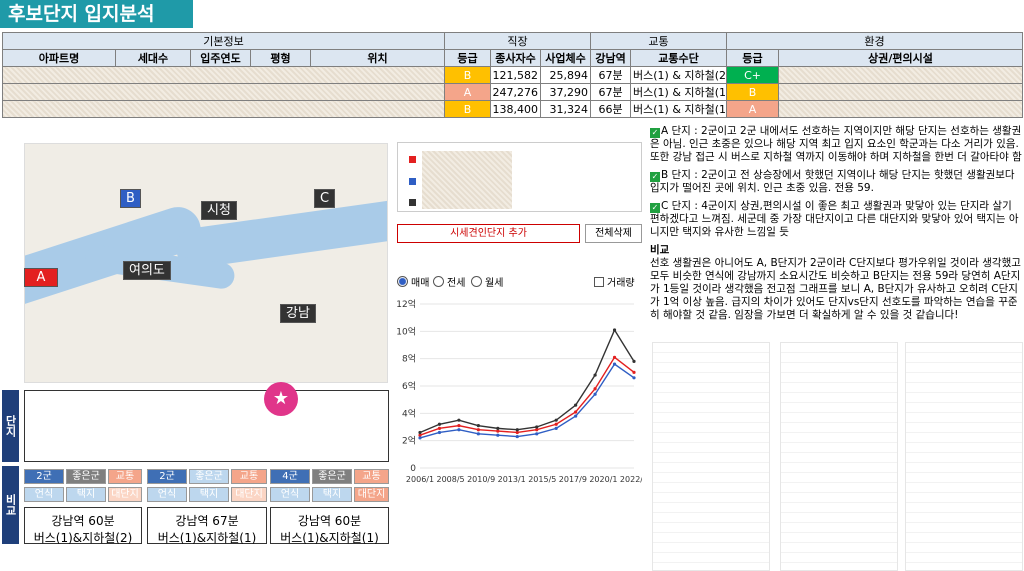 This screenshot has width=1024, height=571. What do you see at coordinates (406, 331) in the screenshot?
I see `y-tick-label: 10억` at bounding box center [406, 331].